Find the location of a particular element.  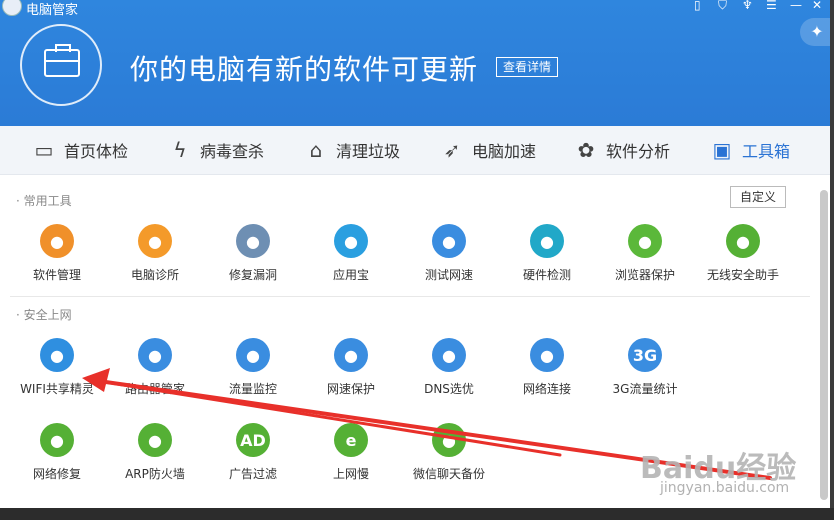

tab-toolbox: ▣ 工具箱 is located at coordinates (750, 150).